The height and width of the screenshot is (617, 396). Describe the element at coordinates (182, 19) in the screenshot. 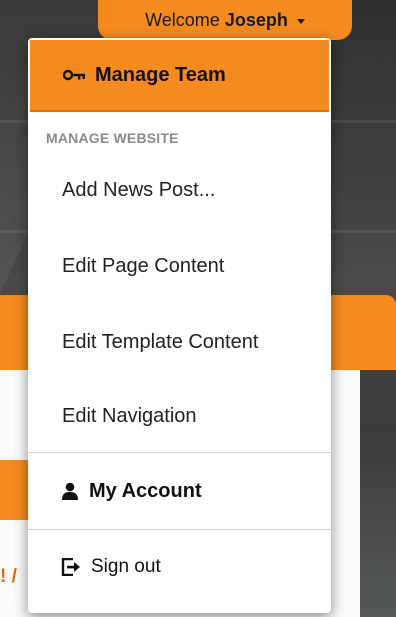

I see `welcome-prefix: Welcome` at that location.